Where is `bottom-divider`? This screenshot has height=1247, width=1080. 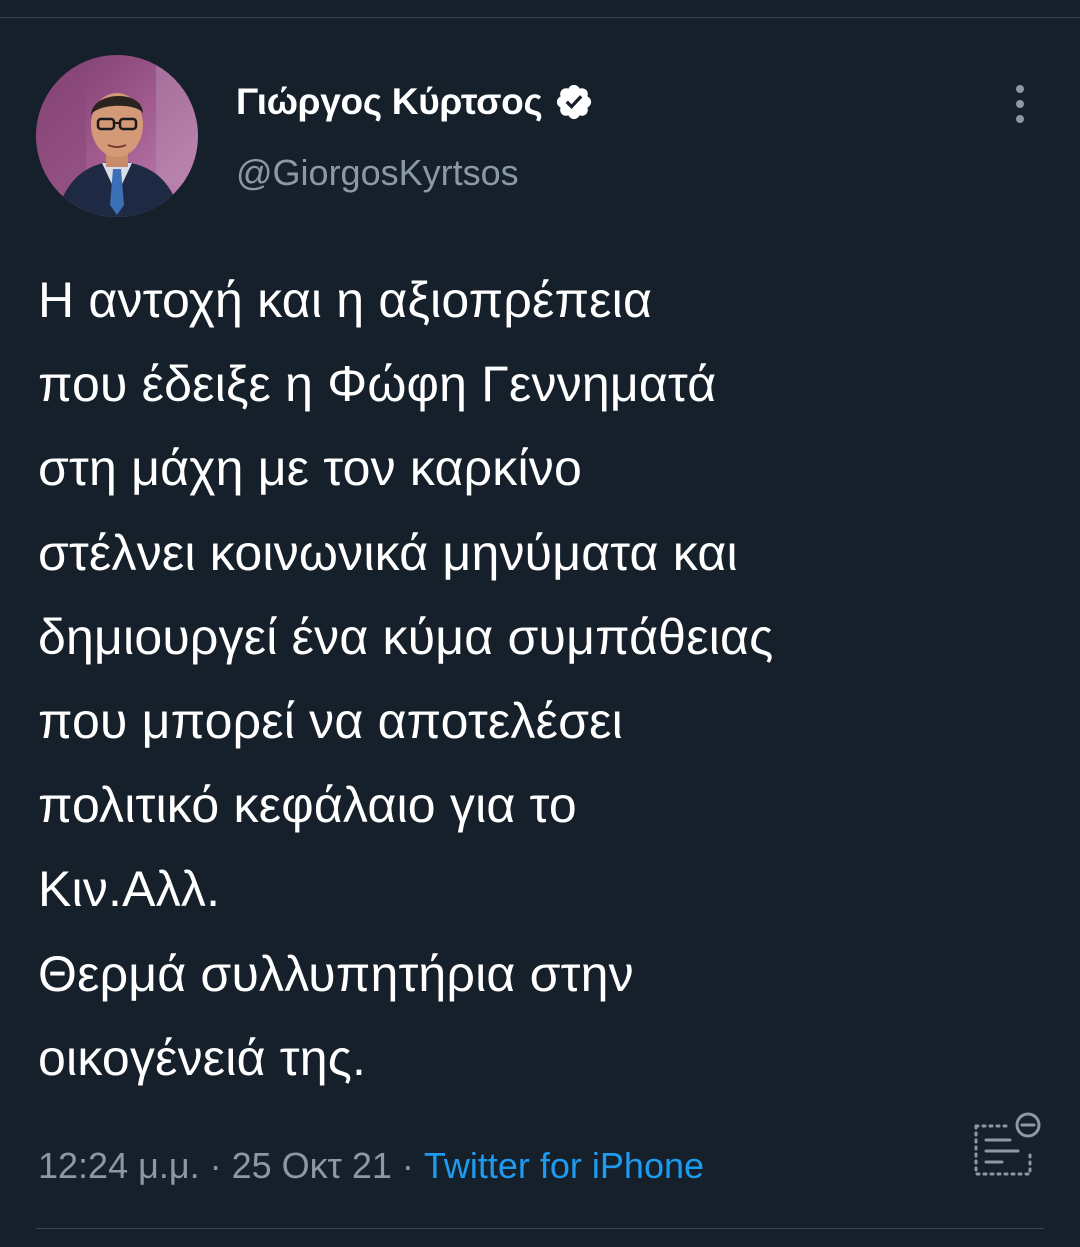
bottom-divider is located at coordinates (540, 1228).